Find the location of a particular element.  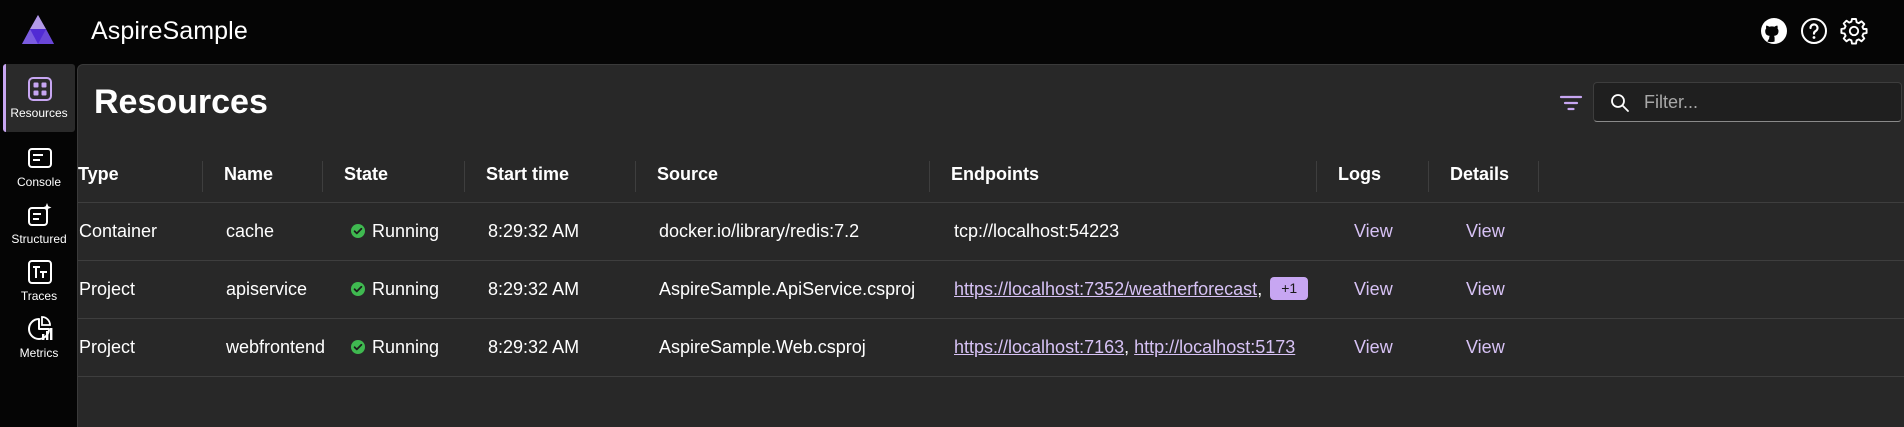

resource-source: AspireSample.Web.csproj is located at coordinates (762, 347).